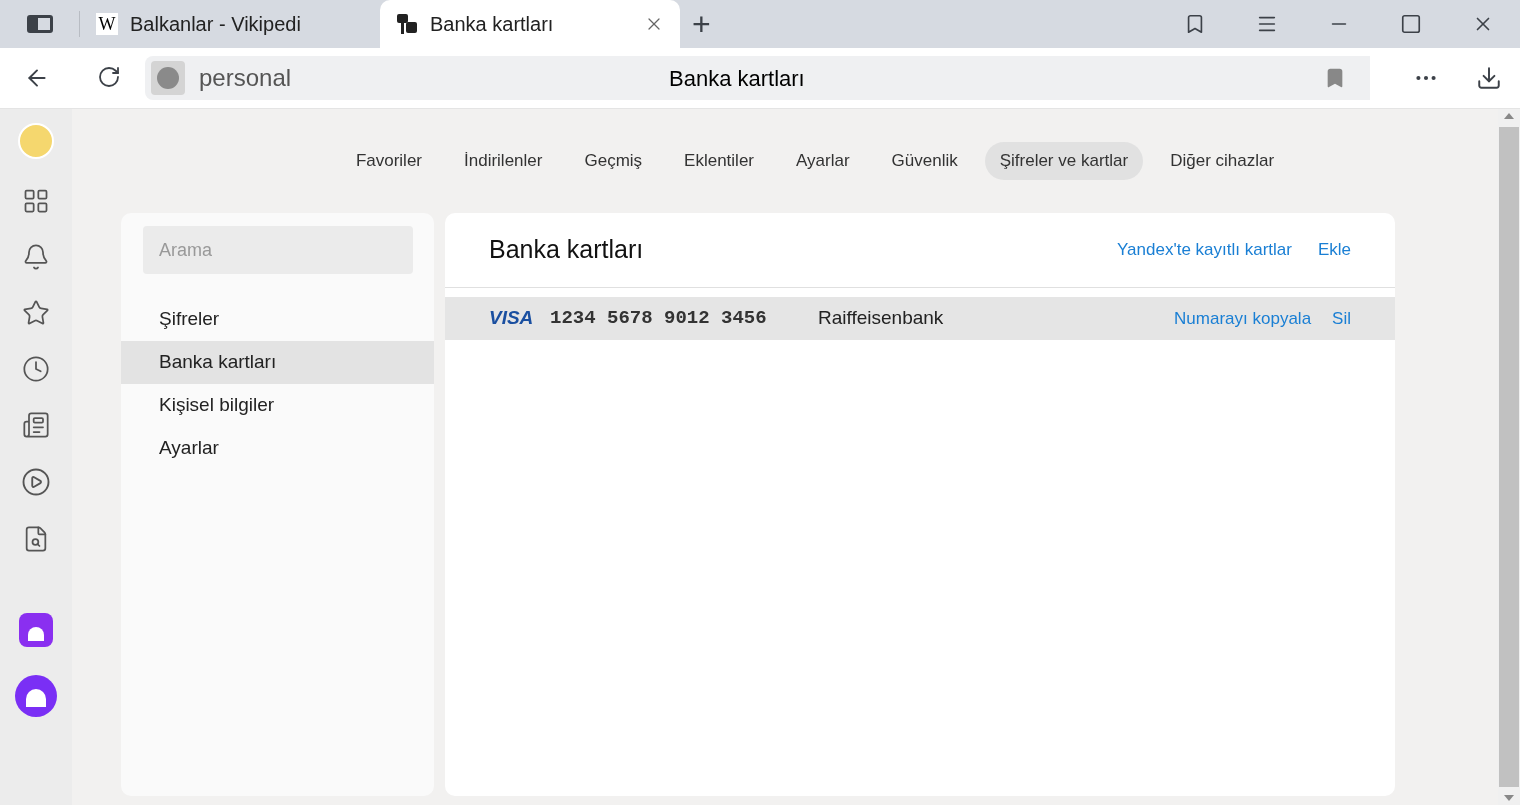 The height and width of the screenshot is (805, 1520). What do you see at coordinates (737, 78) in the screenshot?
I see `page-title: Banka kartları` at bounding box center [737, 78].